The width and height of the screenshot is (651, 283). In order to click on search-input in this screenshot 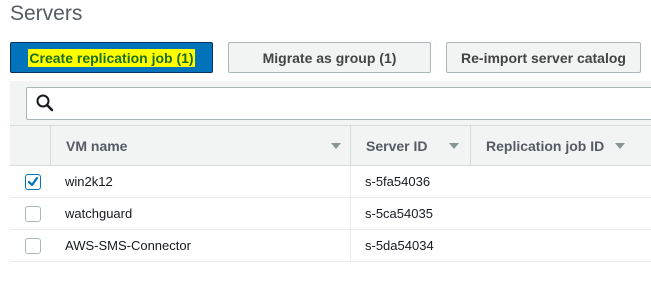, I will do `click(338, 103)`.